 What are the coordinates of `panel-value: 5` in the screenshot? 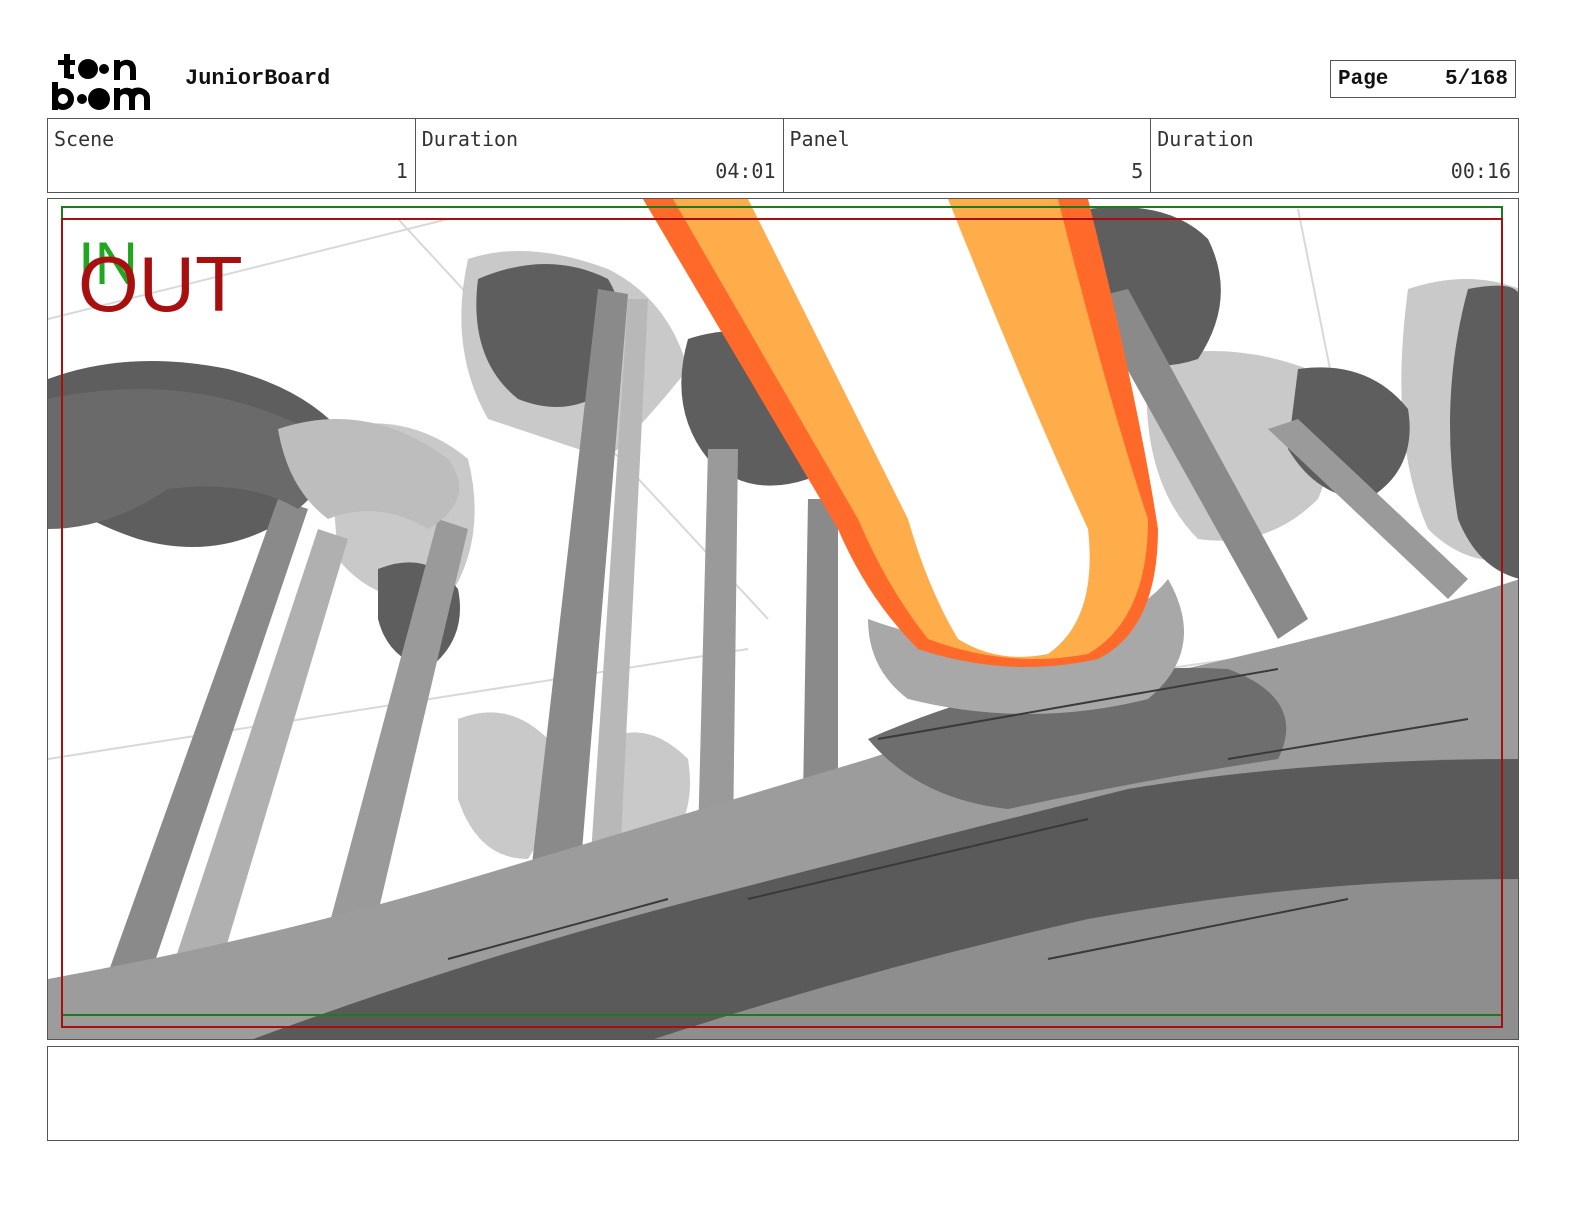 It's located at (1137, 171).